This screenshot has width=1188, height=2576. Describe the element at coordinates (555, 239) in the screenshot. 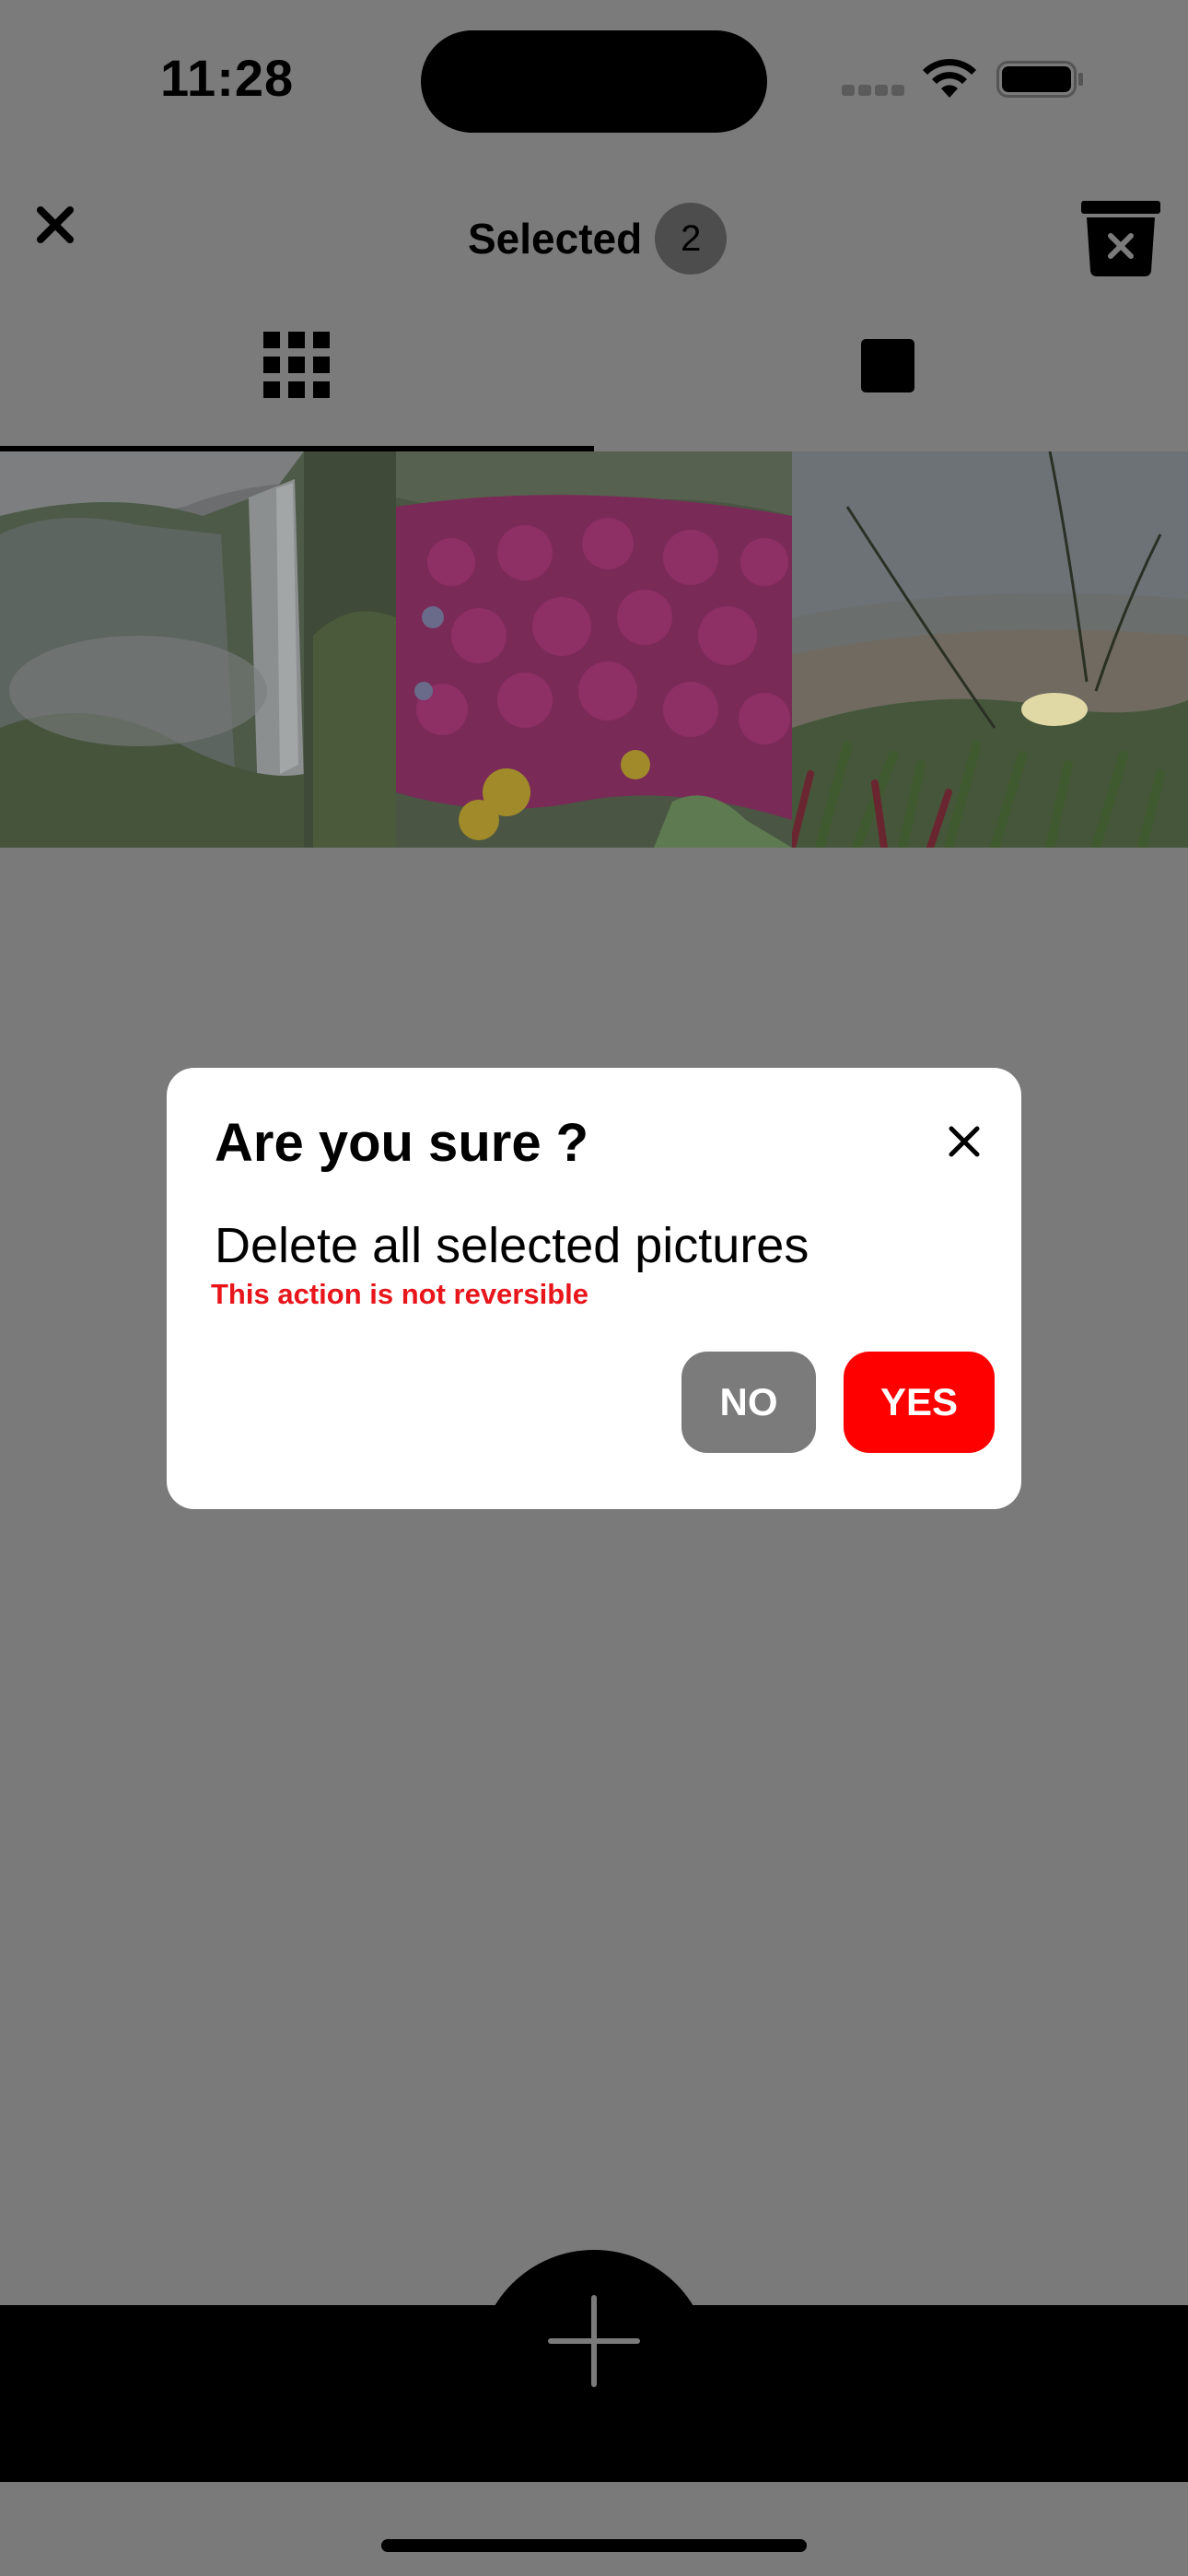

I see `selected-label: Selected` at that location.